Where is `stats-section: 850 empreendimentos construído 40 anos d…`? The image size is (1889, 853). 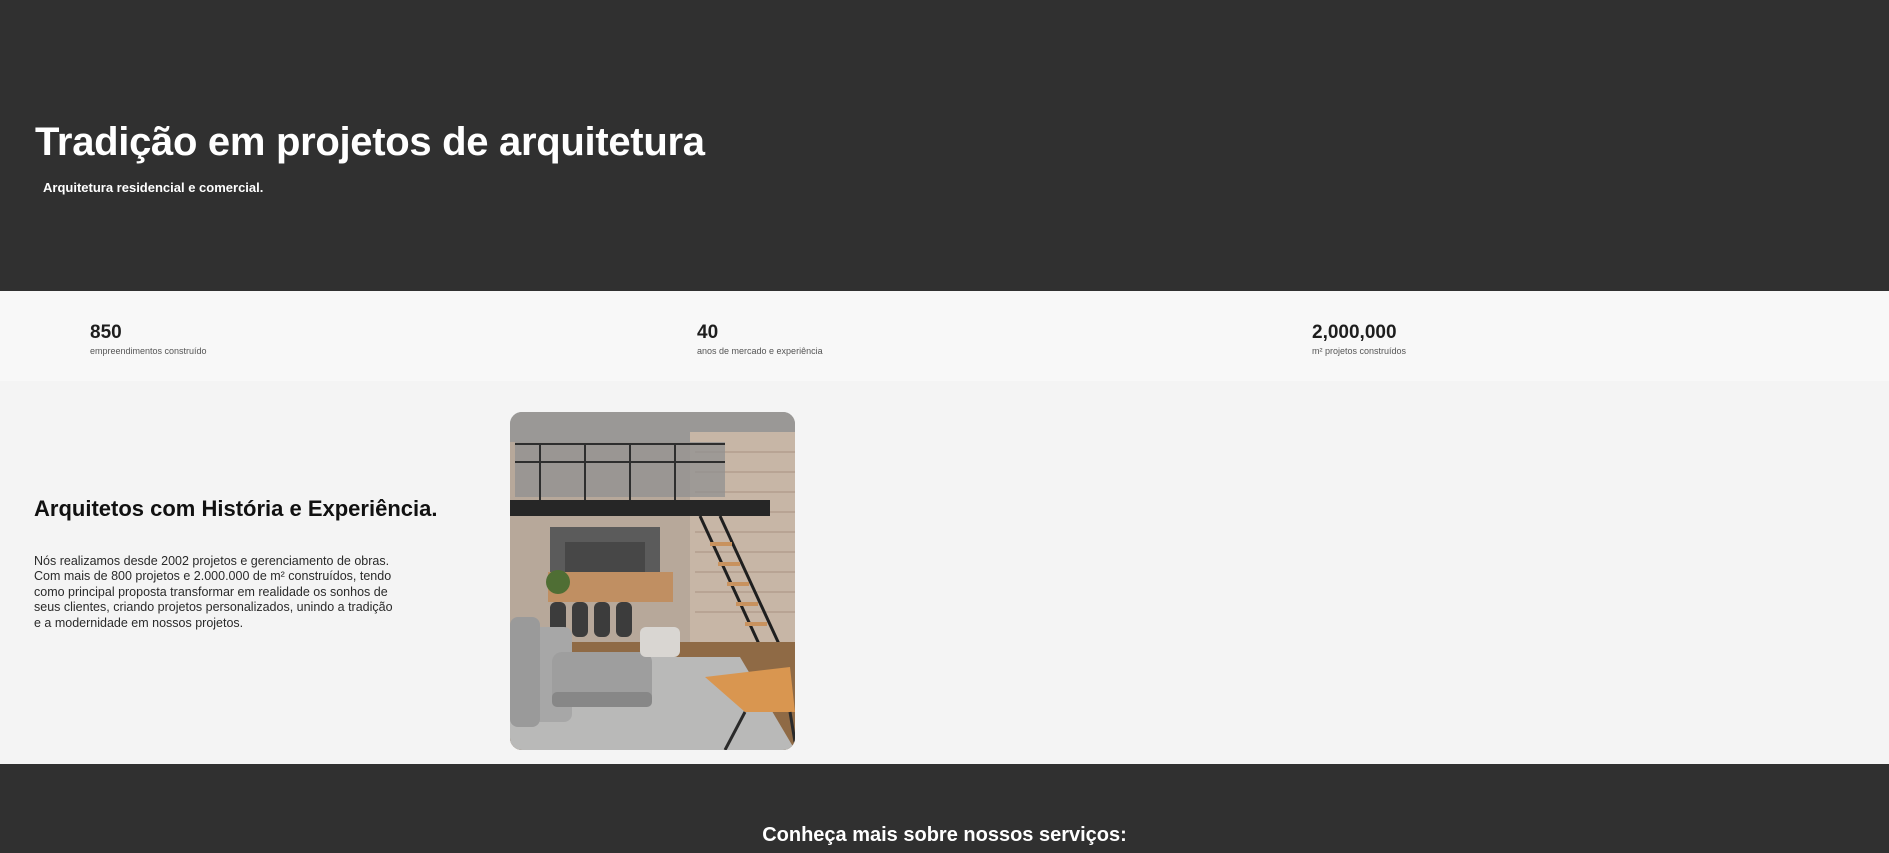
stats-section: 850 empreendimentos construído 40 anos d… is located at coordinates (944, 336).